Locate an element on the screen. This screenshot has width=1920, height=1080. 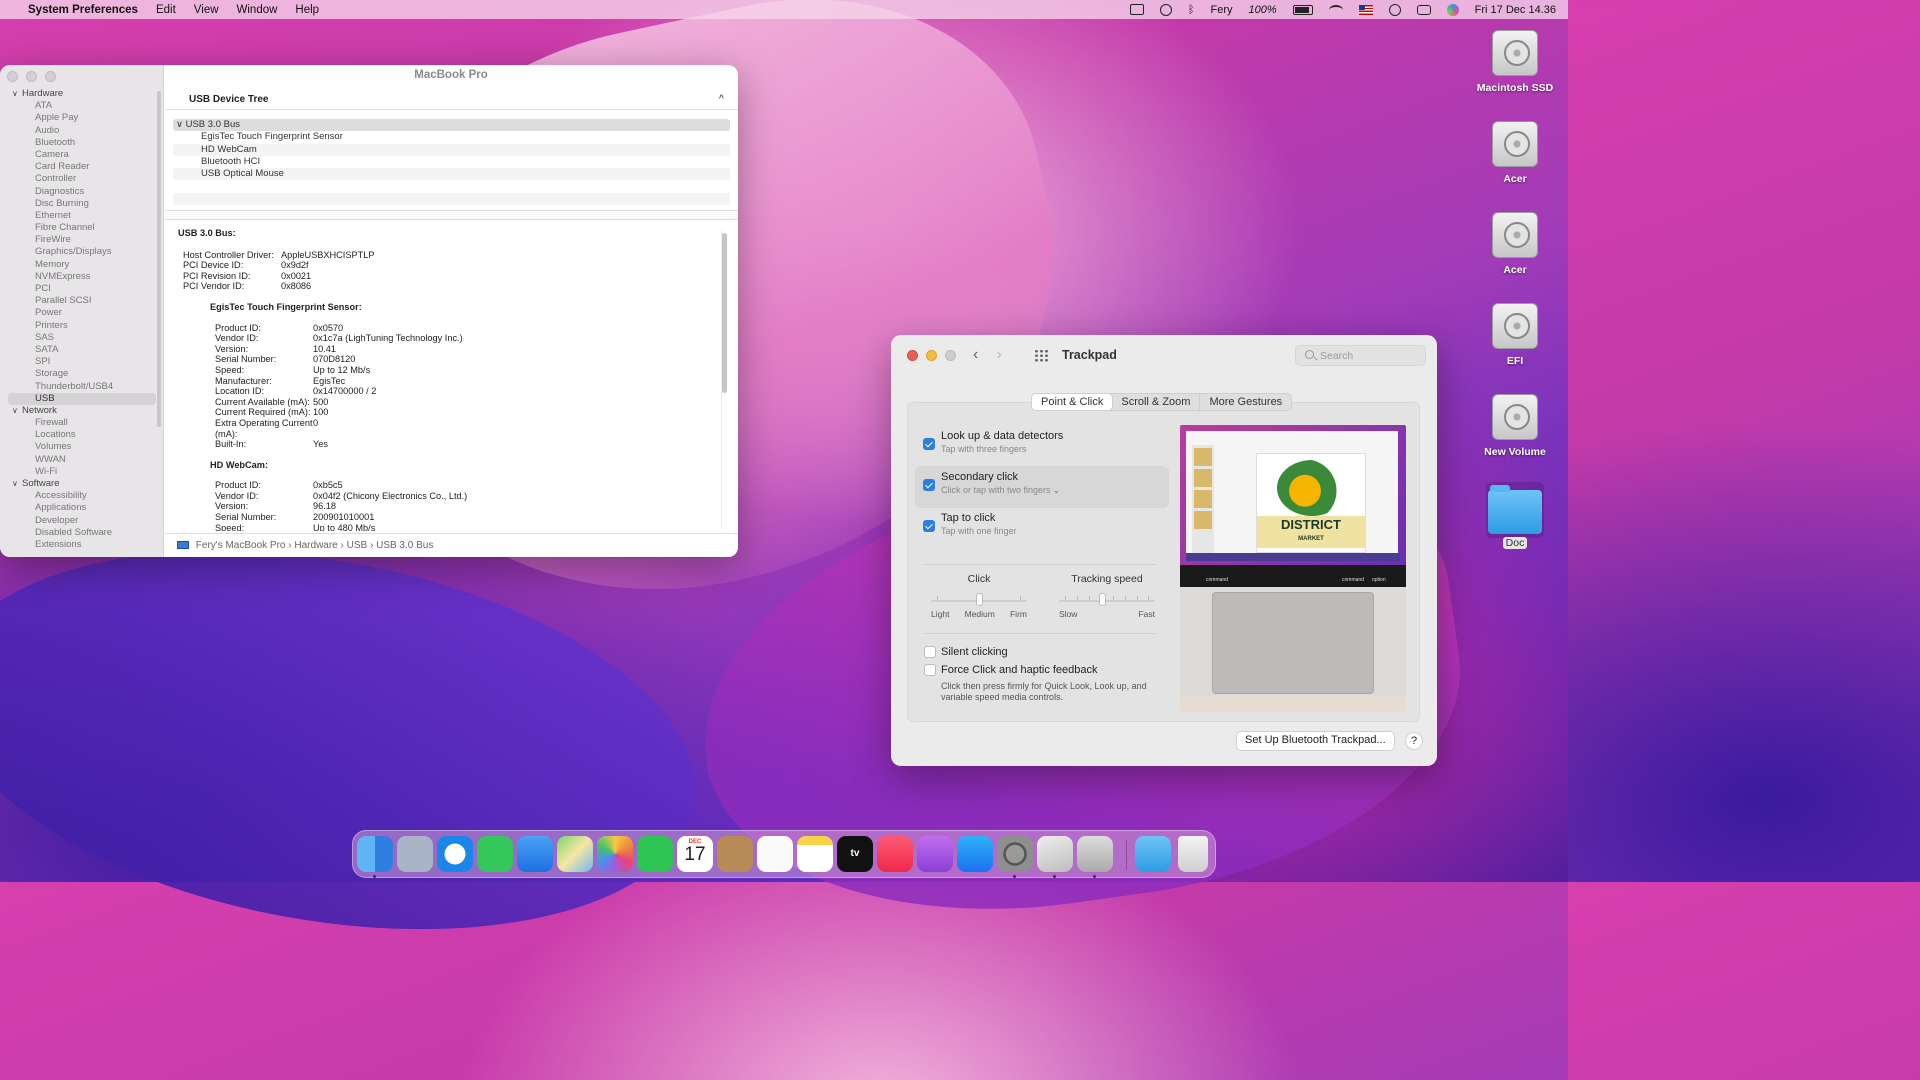
downloads-folder-icon is located at coordinates (1153, 854).